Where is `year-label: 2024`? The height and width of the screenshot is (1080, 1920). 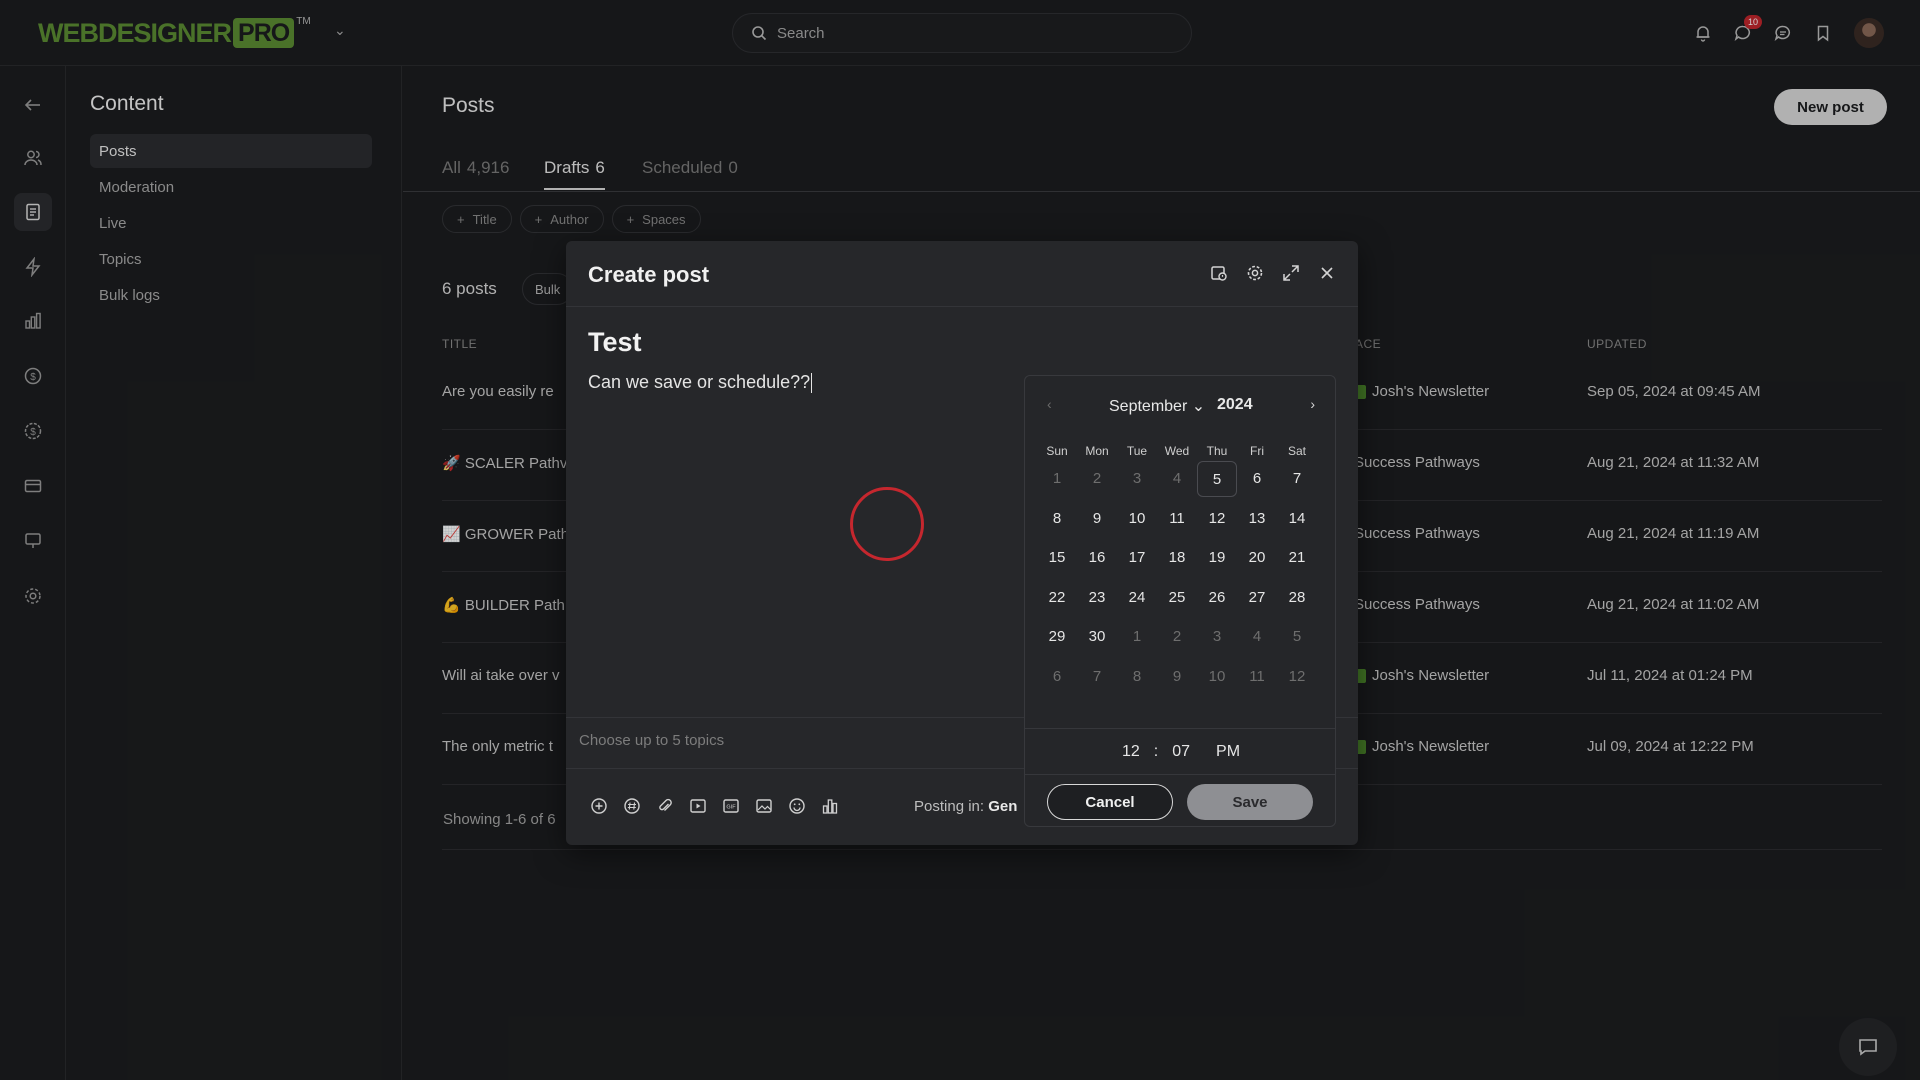
year-label: 2024 is located at coordinates (1235, 405).